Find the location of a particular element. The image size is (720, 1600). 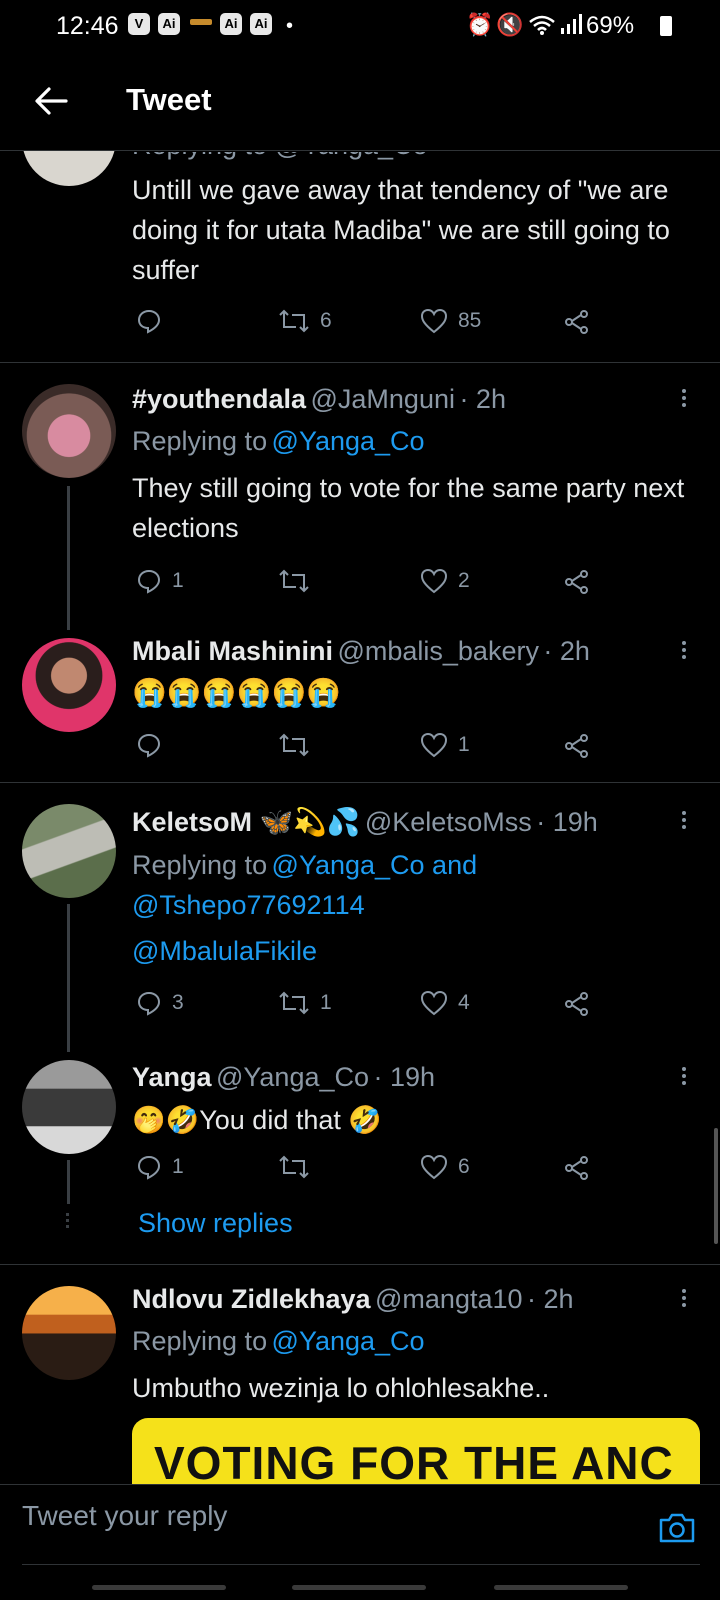

battery-icon is located at coordinates (666, 26).